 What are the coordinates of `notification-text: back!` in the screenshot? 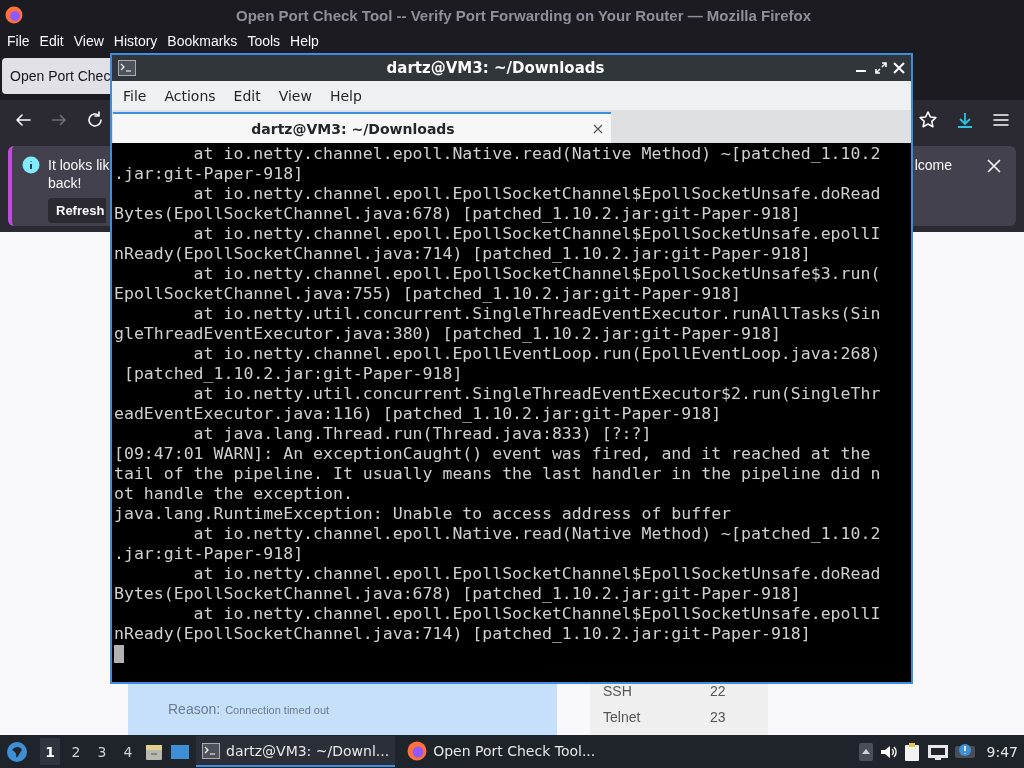 It's located at (65, 183).